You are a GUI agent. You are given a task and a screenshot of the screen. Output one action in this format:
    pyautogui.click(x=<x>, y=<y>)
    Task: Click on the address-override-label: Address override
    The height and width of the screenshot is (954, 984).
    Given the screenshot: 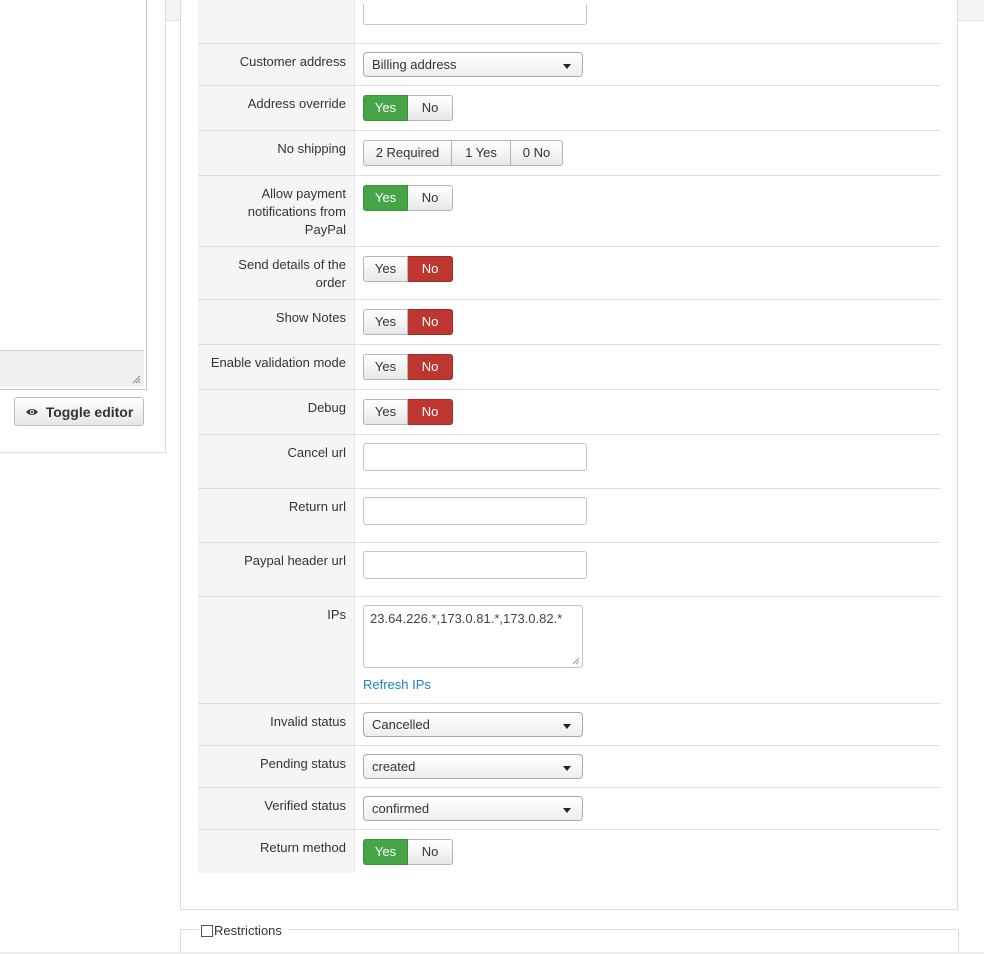 What is the action you would take?
    pyautogui.click(x=296, y=103)
    